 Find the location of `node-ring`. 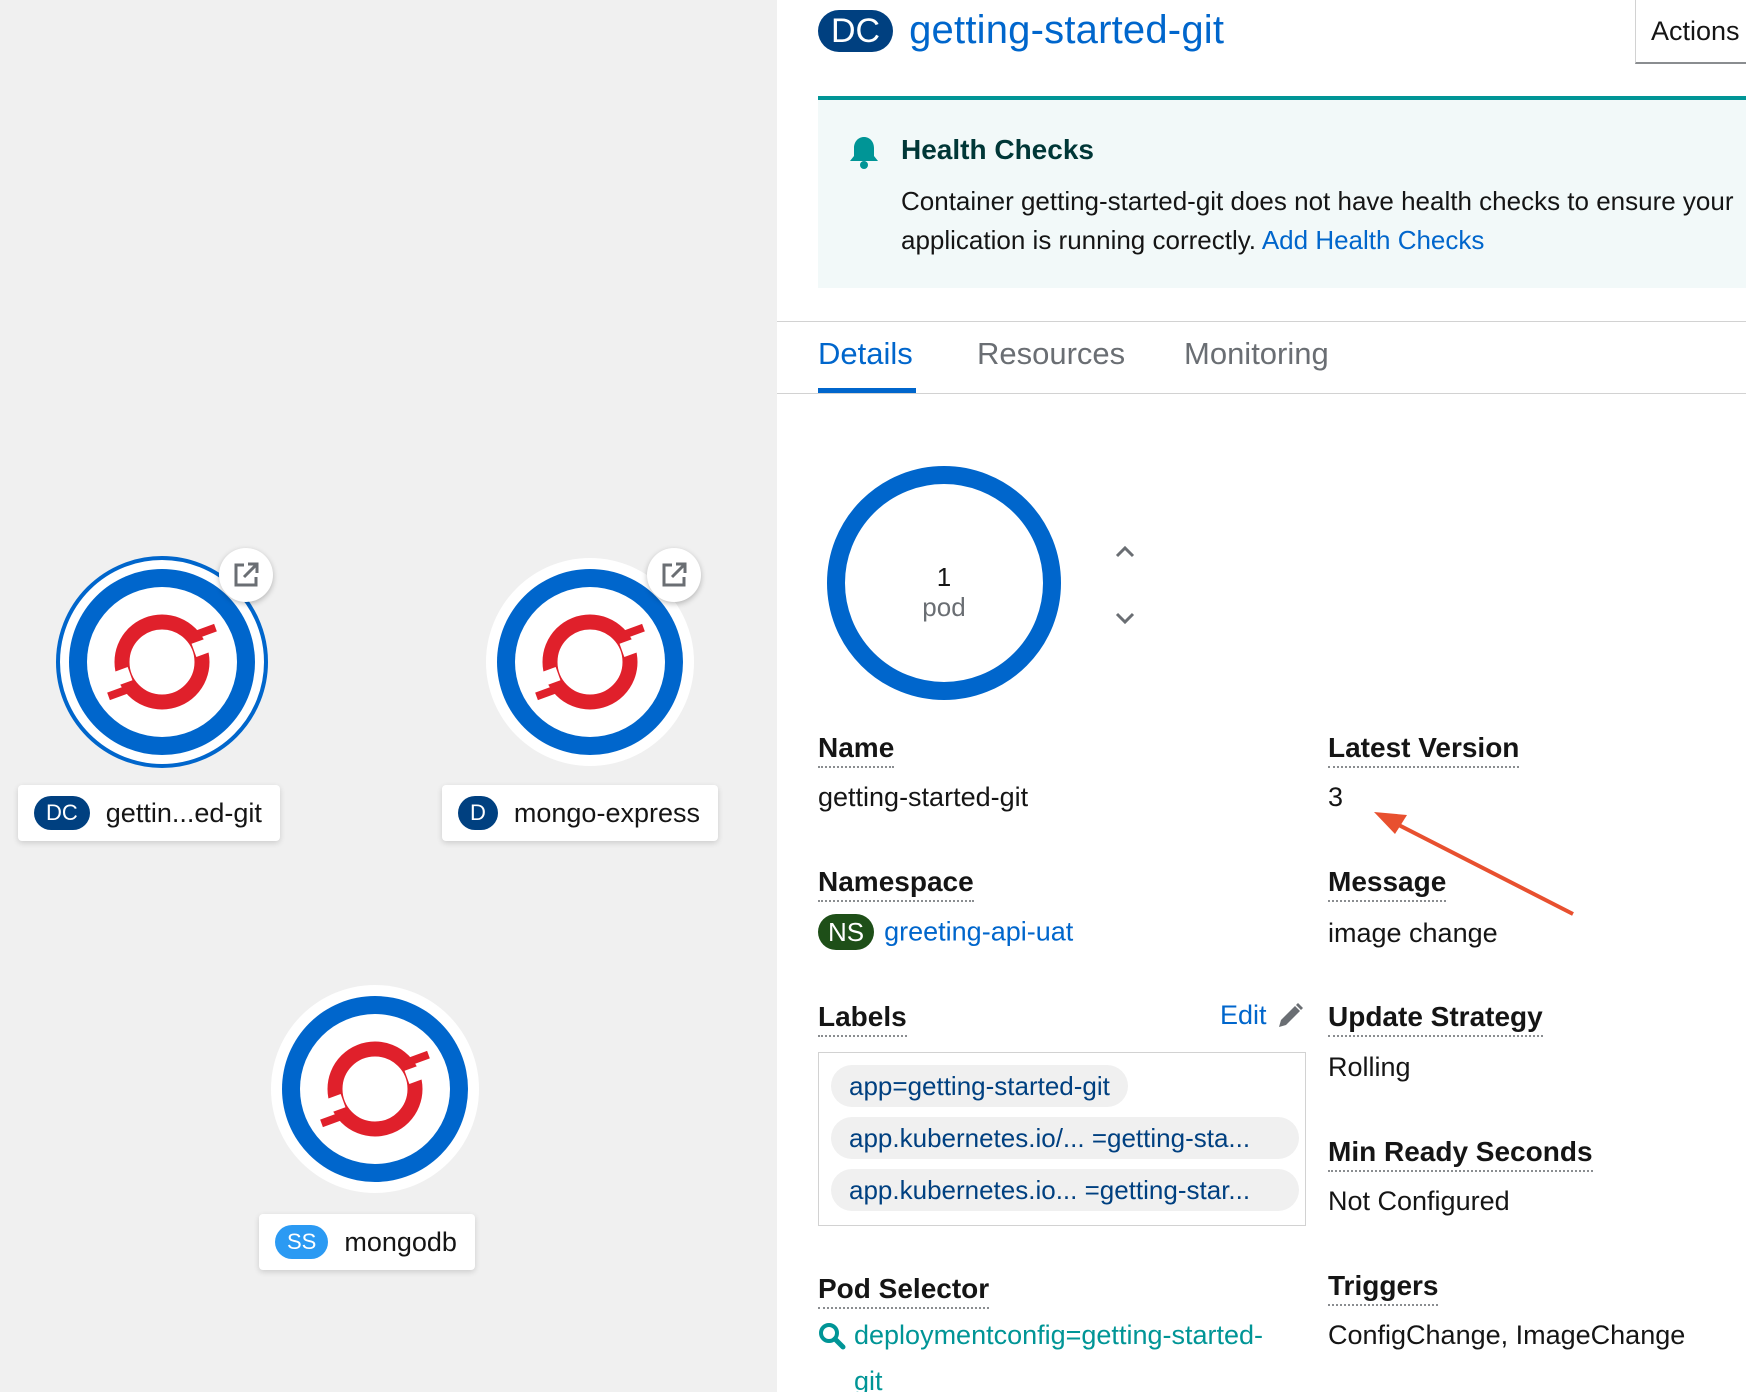

node-ring is located at coordinates (375, 1089).